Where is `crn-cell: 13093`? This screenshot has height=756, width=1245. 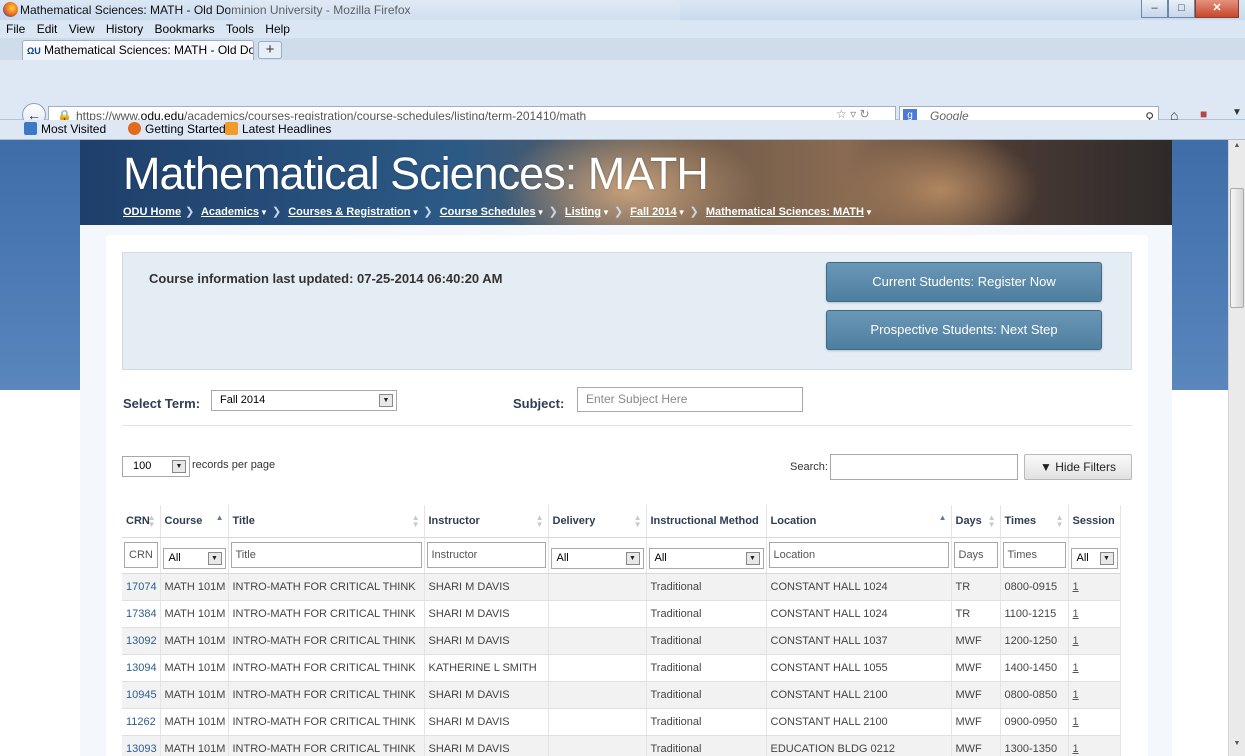 crn-cell: 13093 is located at coordinates (141, 745).